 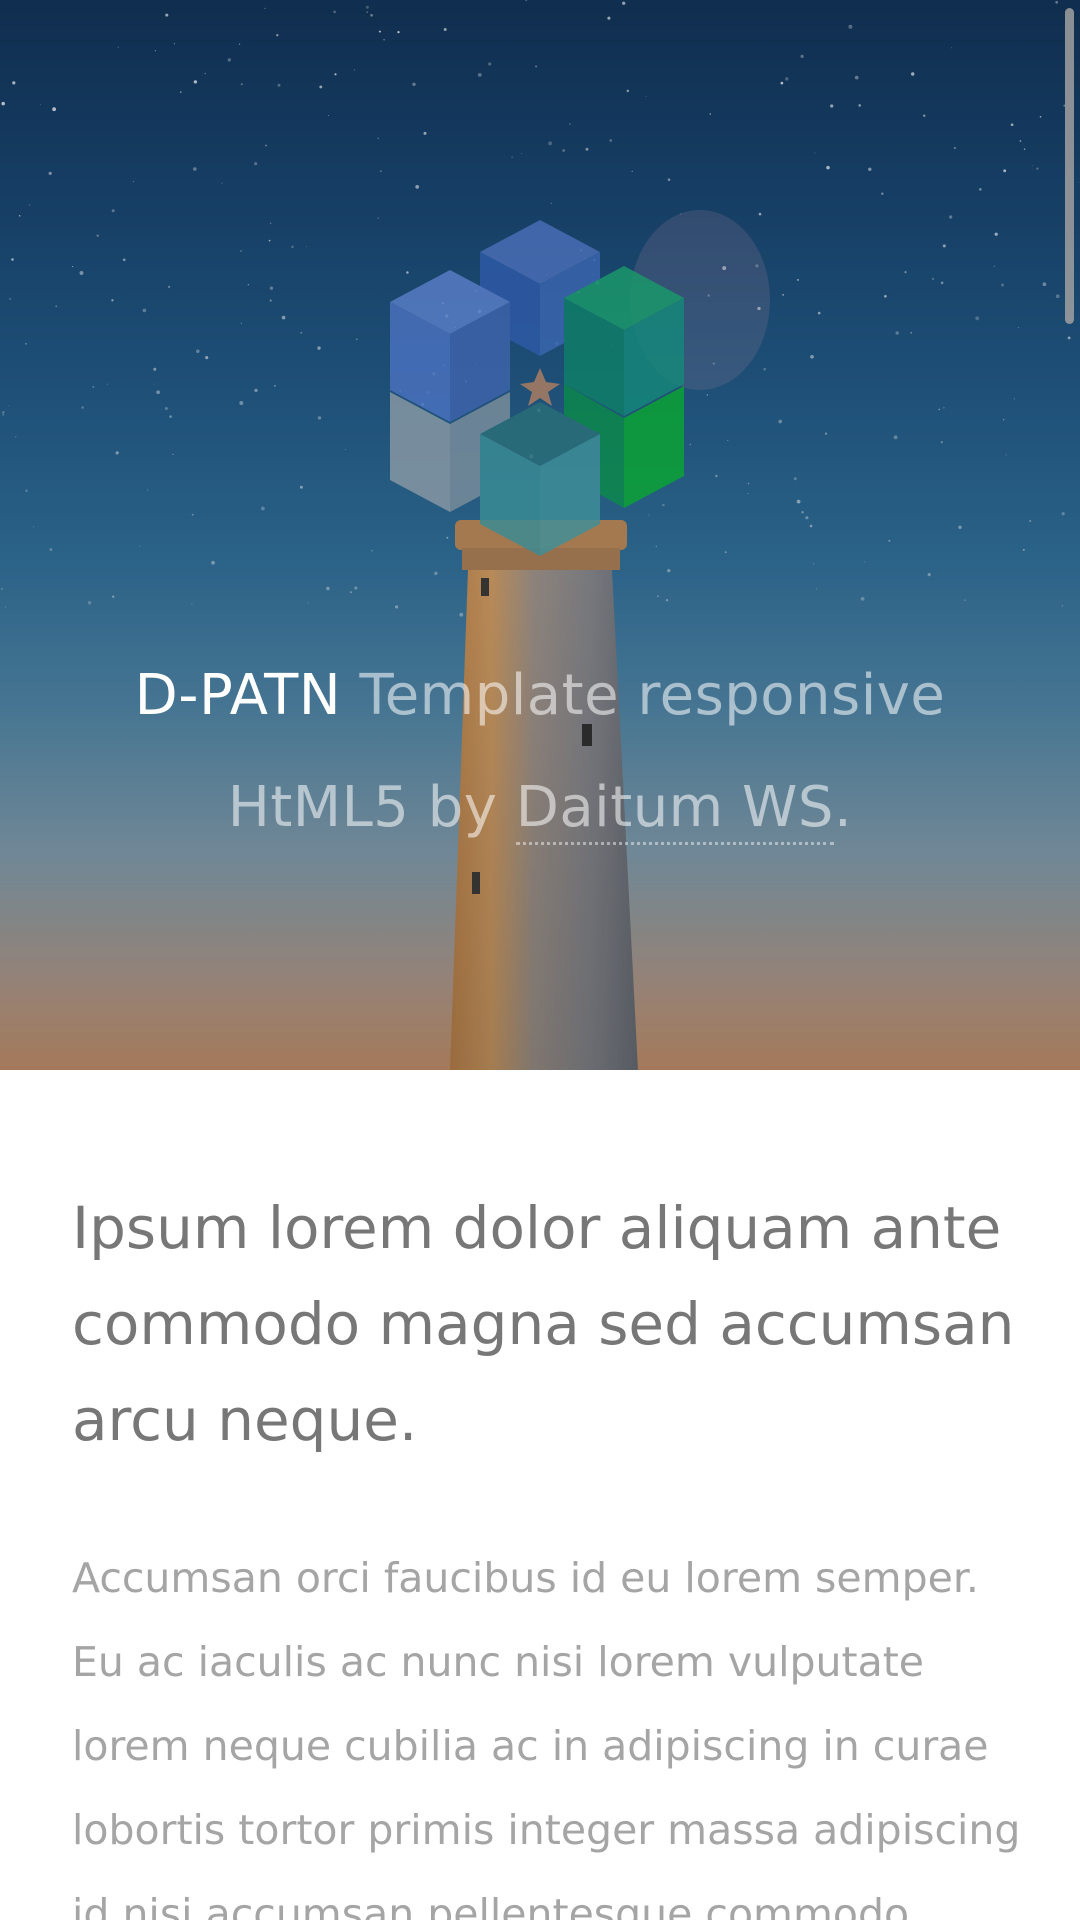 I want to click on scrollbar-thumb, so click(x=1069, y=166).